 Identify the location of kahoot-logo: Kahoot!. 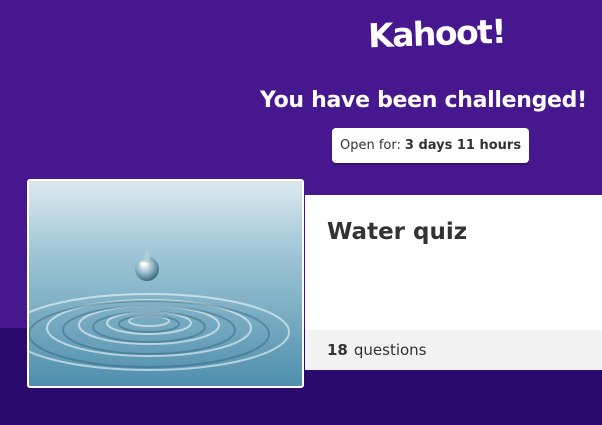
(436, 33).